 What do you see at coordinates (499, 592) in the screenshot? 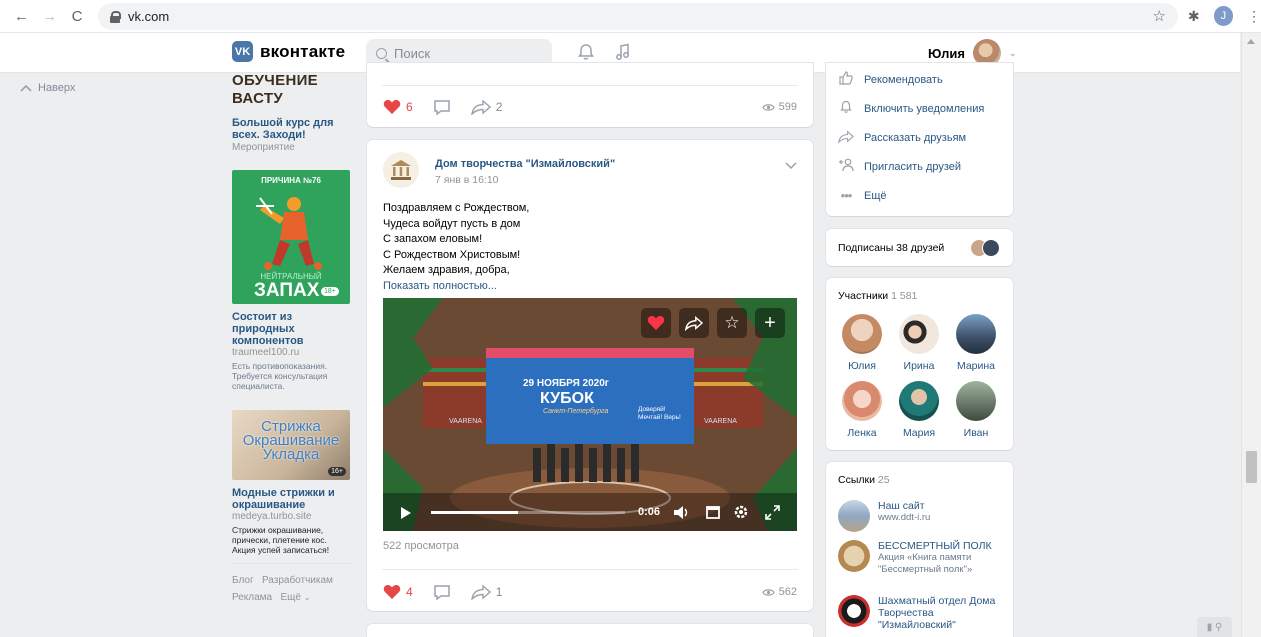
I see `share-count: 1` at bounding box center [499, 592].